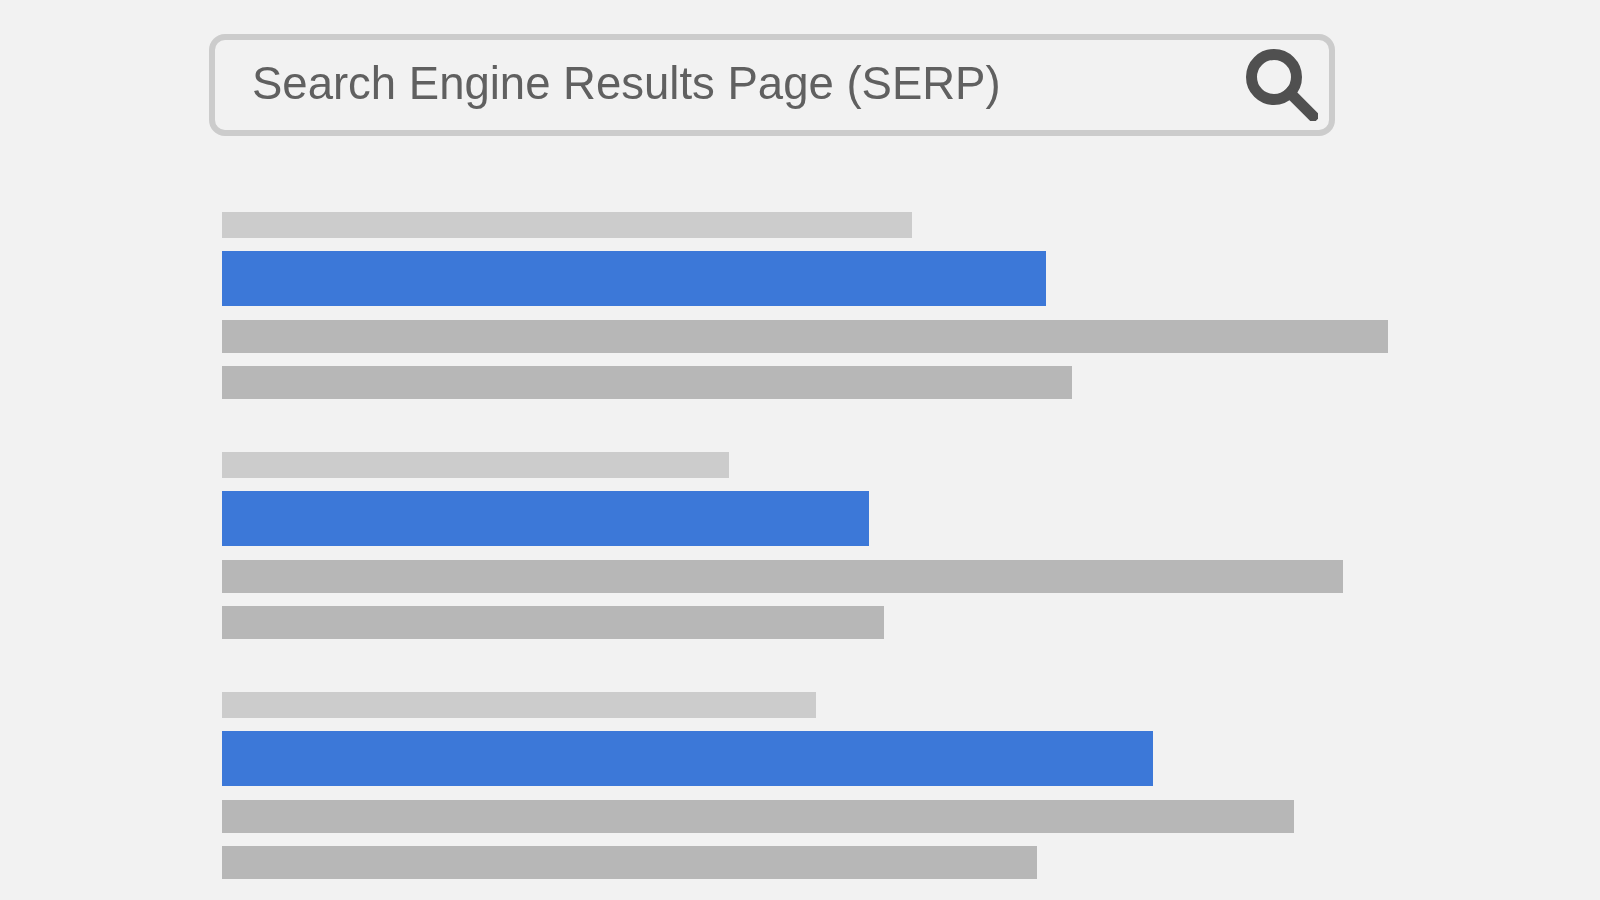  What do you see at coordinates (1282, 85) in the screenshot?
I see `search-icon` at bounding box center [1282, 85].